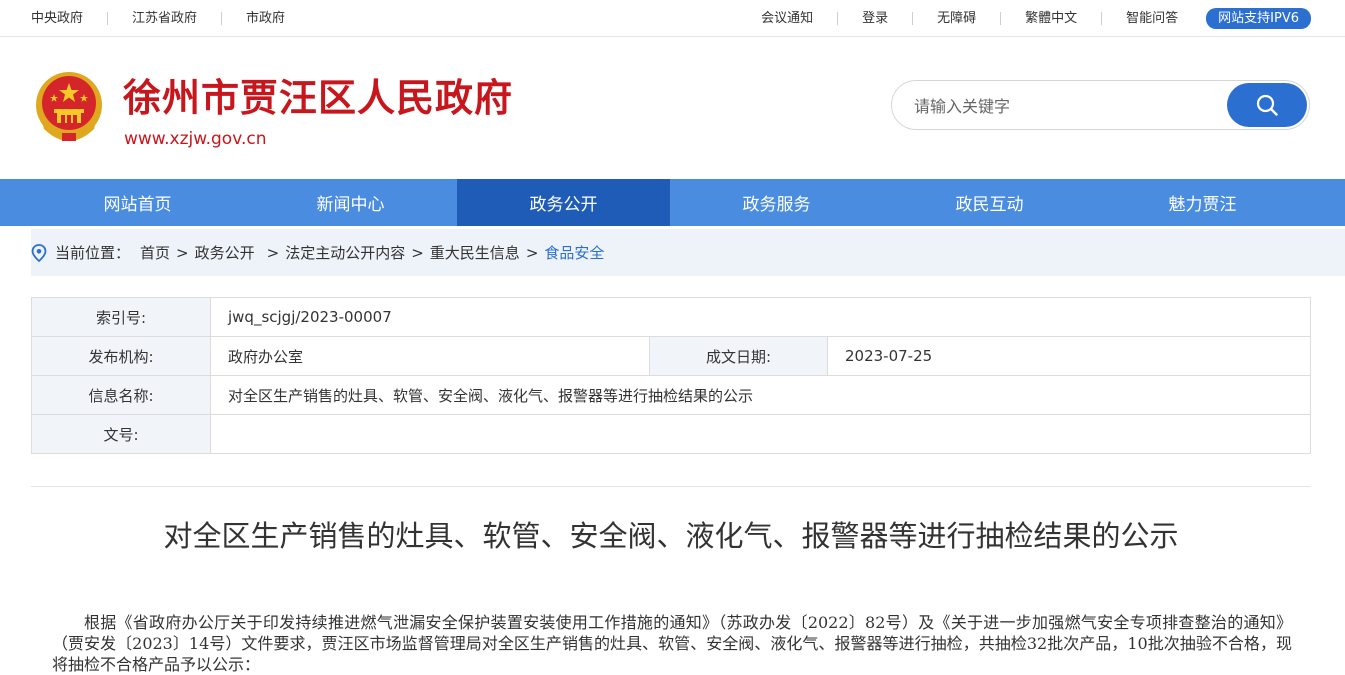 This screenshot has height=675, width=1345. What do you see at coordinates (563, 202) in the screenshot?
I see `nav-government-affairs-disclosure: 政务公开` at bounding box center [563, 202].